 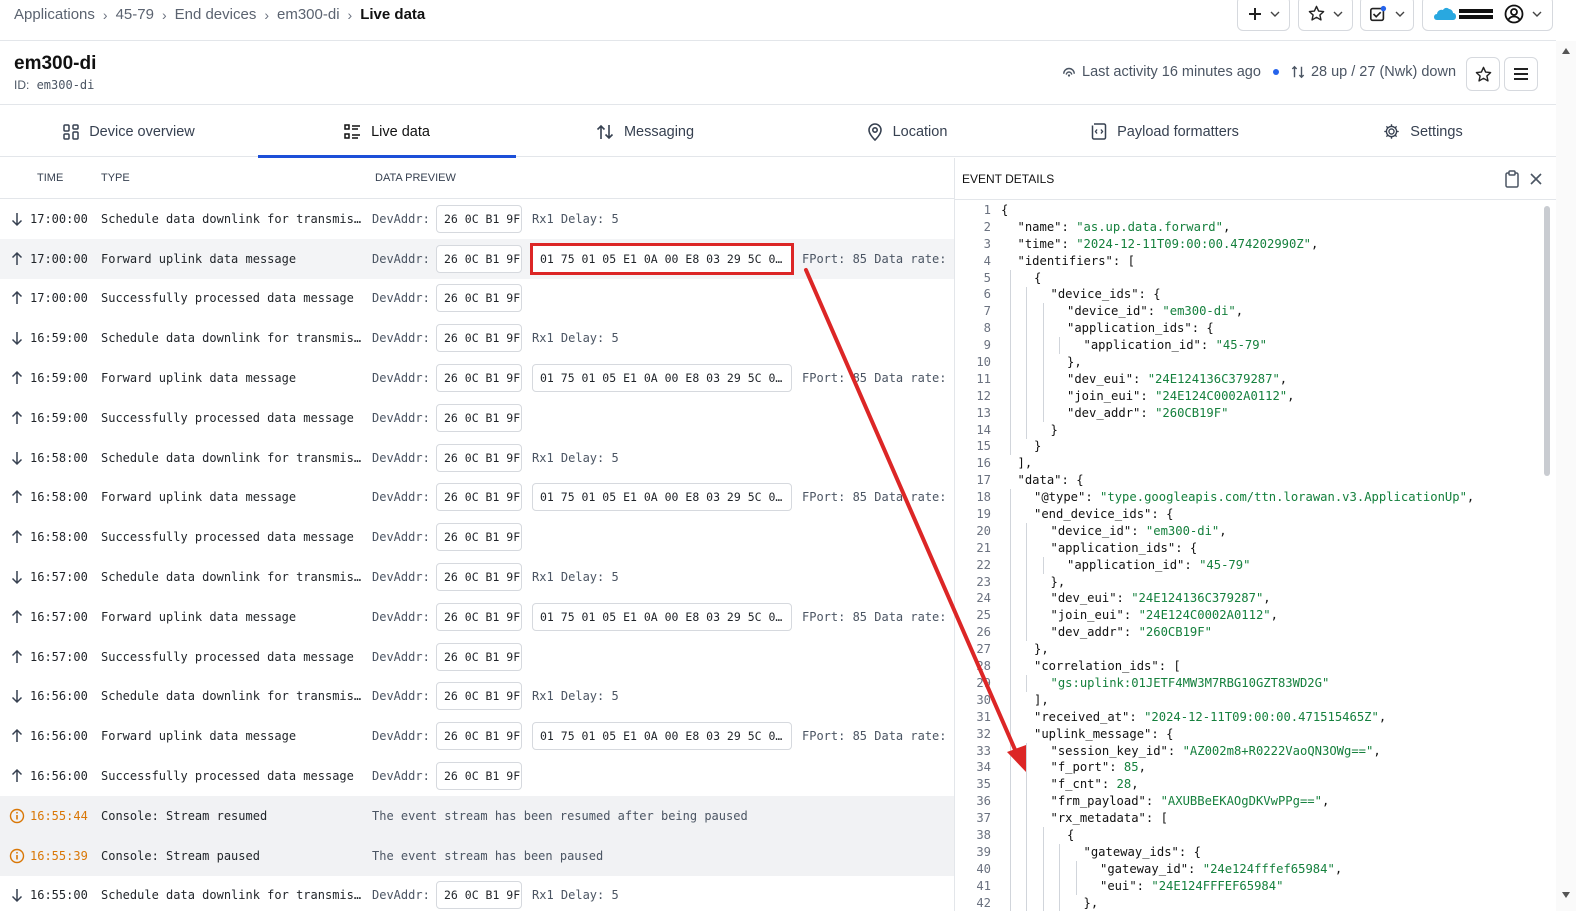 I want to click on event-time: 16:55:39, so click(x=59, y=855).